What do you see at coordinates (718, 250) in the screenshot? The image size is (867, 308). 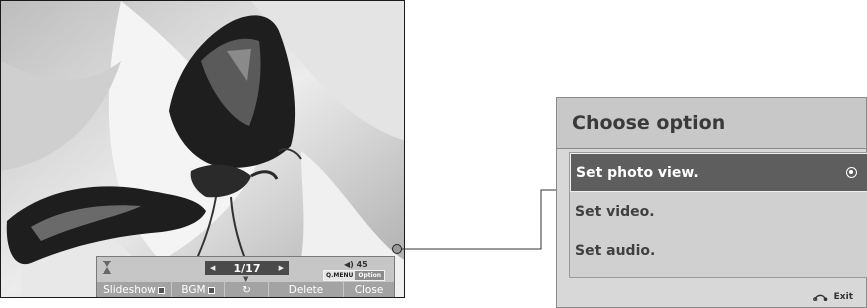 I see `option-item-audio: Set audio.` at bounding box center [718, 250].